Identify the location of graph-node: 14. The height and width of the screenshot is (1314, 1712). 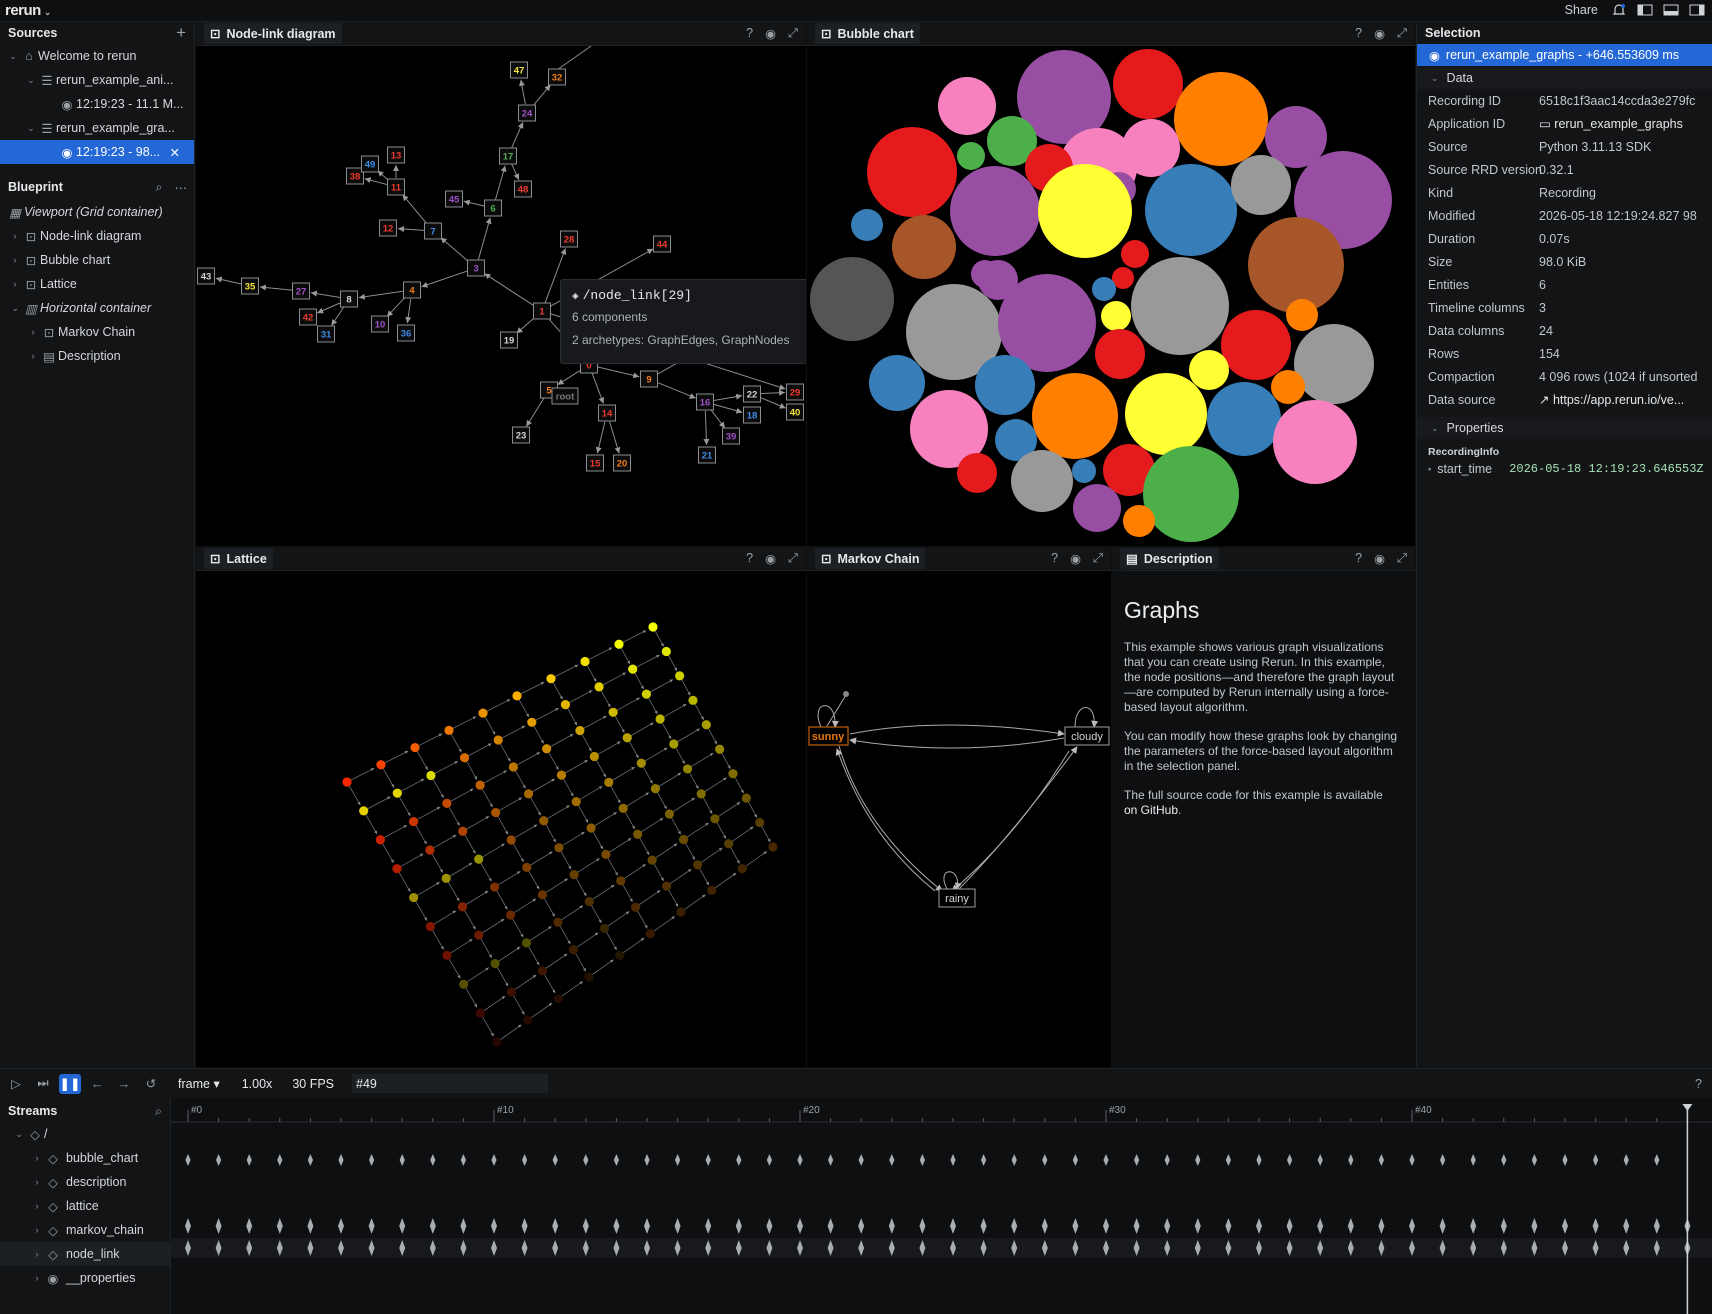
(607, 413).